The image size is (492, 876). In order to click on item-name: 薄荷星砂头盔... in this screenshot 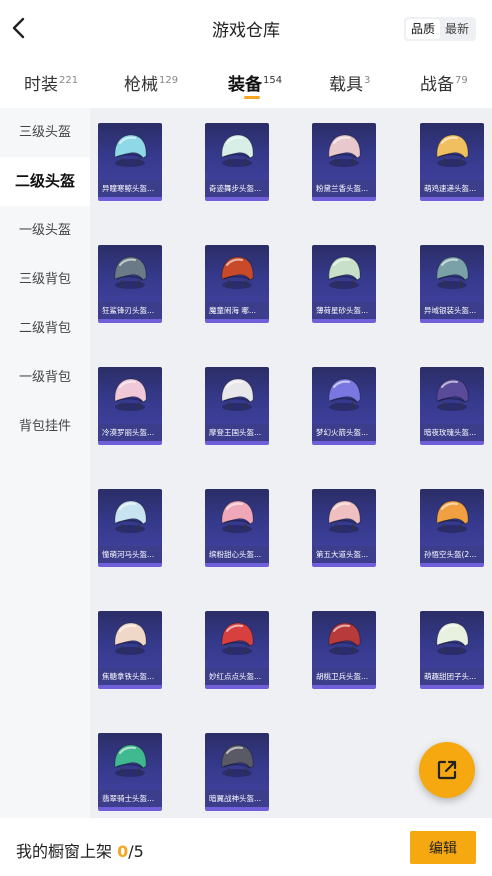, I will do `click(344, 310)`.